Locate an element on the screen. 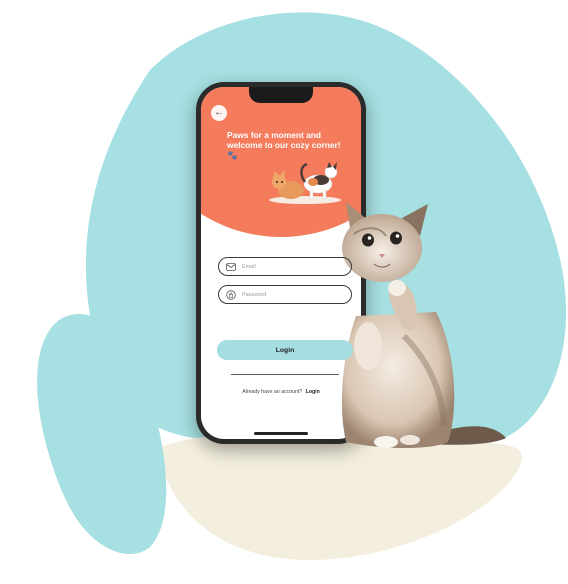 This screenshot has height=584, width=568. account-question: Already have an account? is located at coordinates (272, 392).